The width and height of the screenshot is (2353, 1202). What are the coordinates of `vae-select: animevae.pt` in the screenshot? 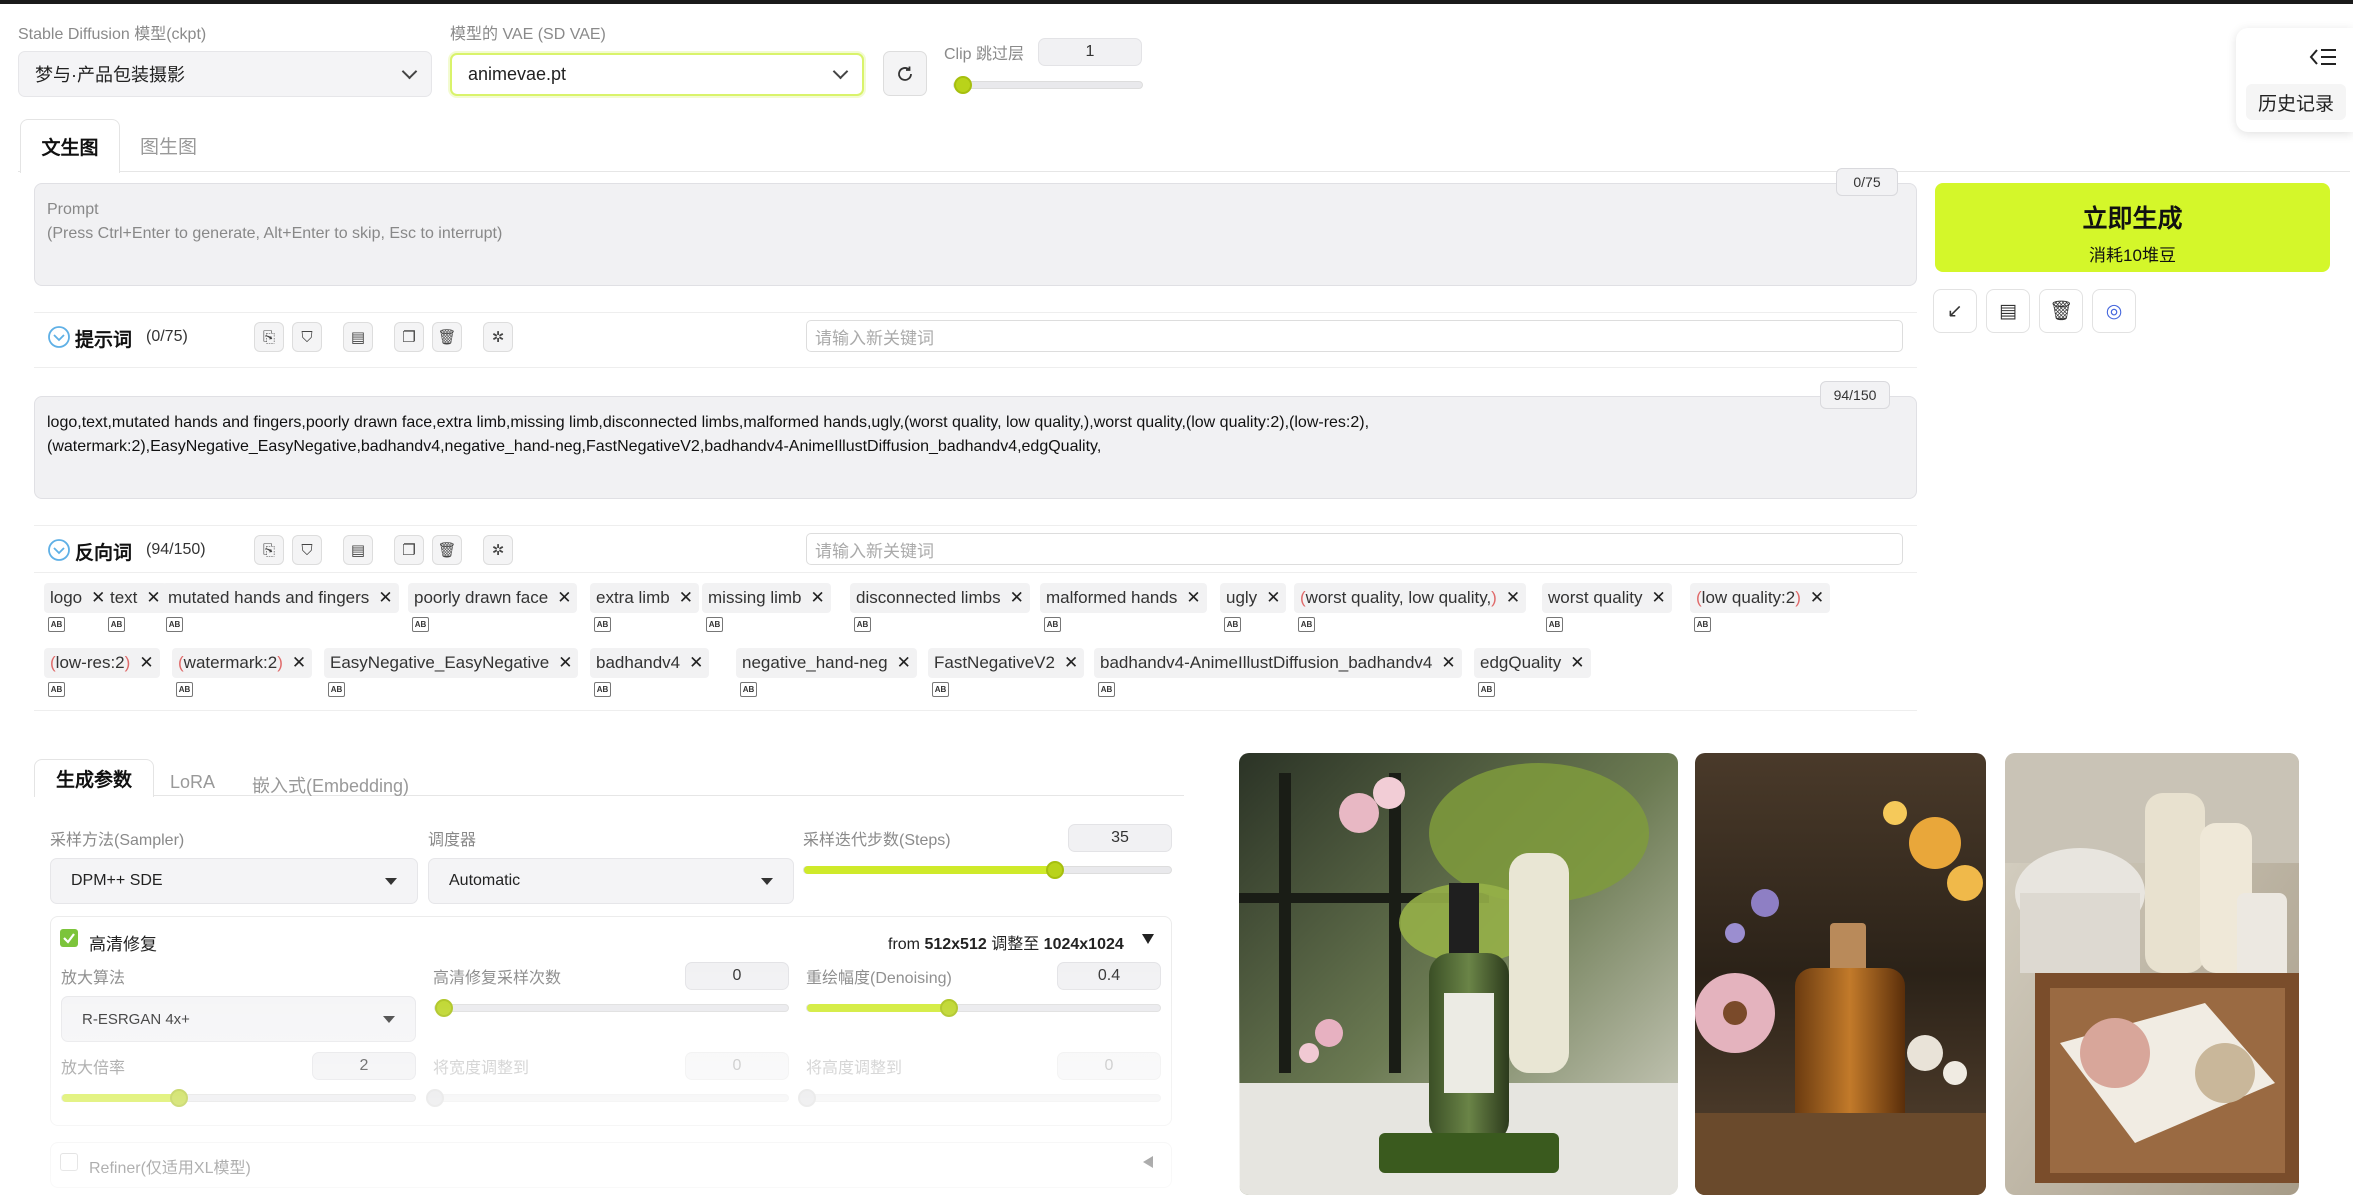 It's located at (657, 74).